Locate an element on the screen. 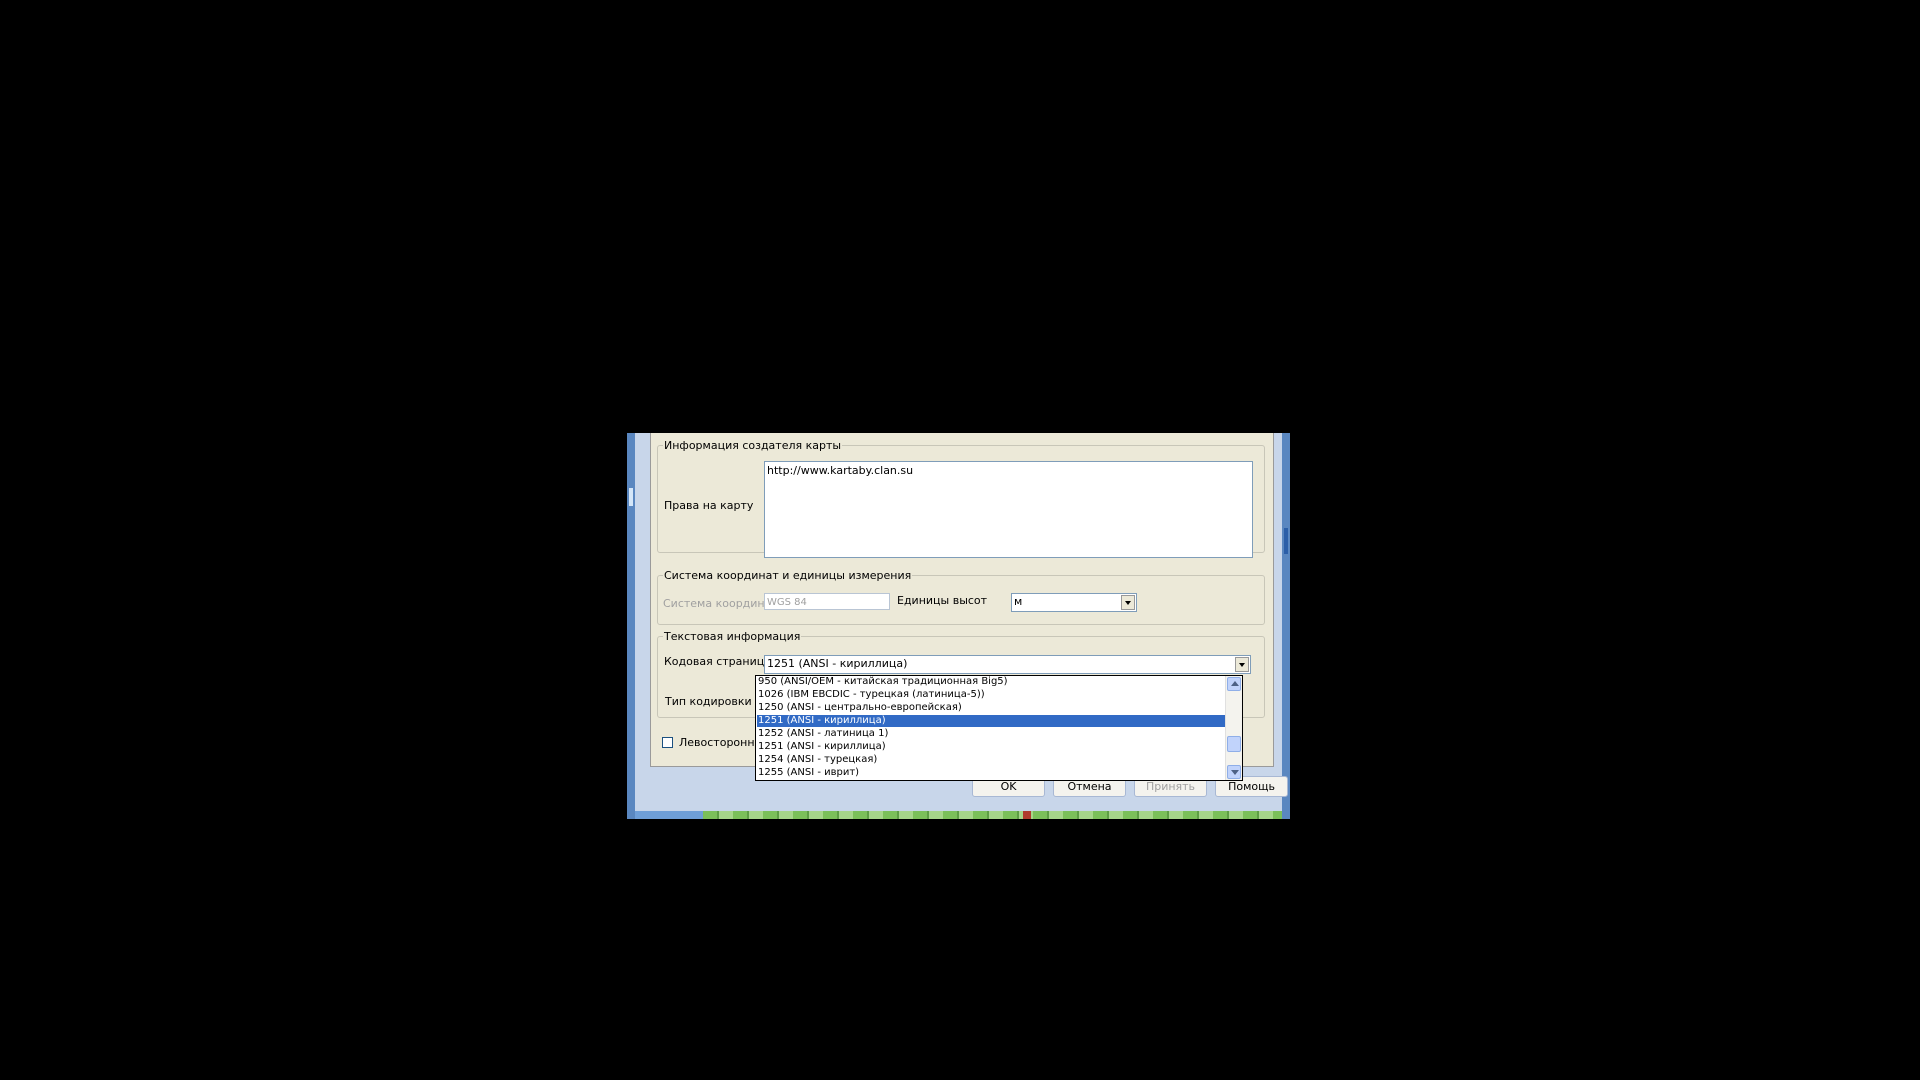 Image resolution: width=1920 pixels, height=1080 pixels. height-units-dropdown-button is located at coordinates (1128, 602).